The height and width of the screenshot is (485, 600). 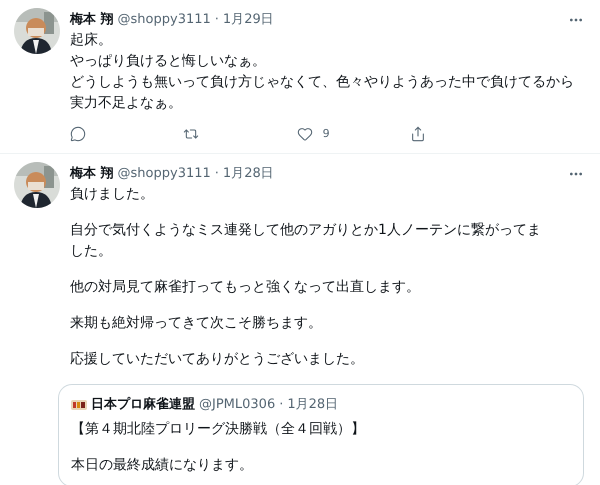 I want to click on user-name: 日本プロ麻雀連盟, so click(x=143, y=404).